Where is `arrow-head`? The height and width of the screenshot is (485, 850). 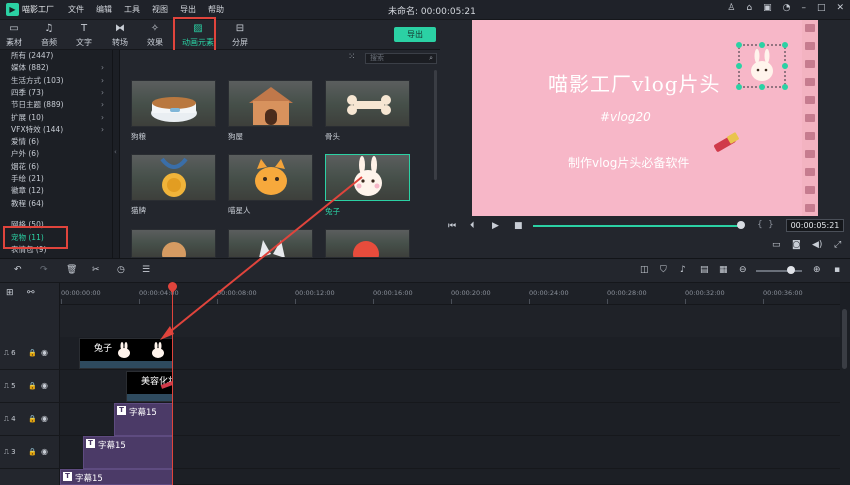
arrow-head is located at coordinates (167, 333).